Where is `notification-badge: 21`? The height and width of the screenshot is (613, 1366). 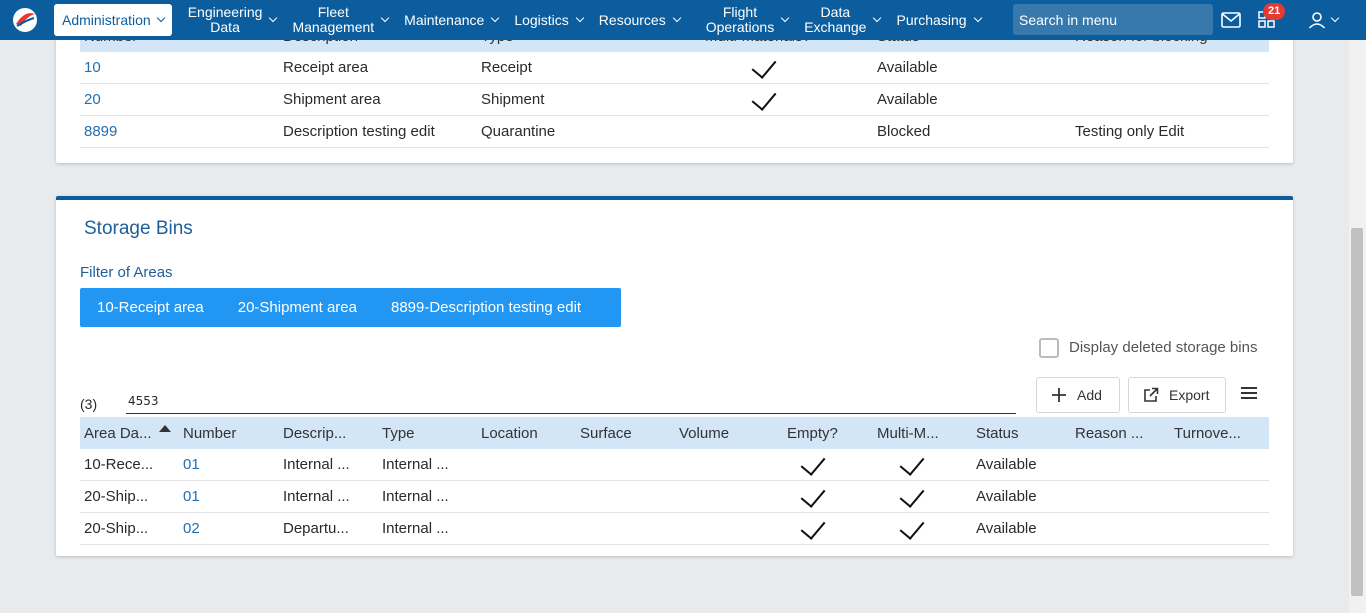
notification-badge: 21 is located at coordinates (1274, 11).